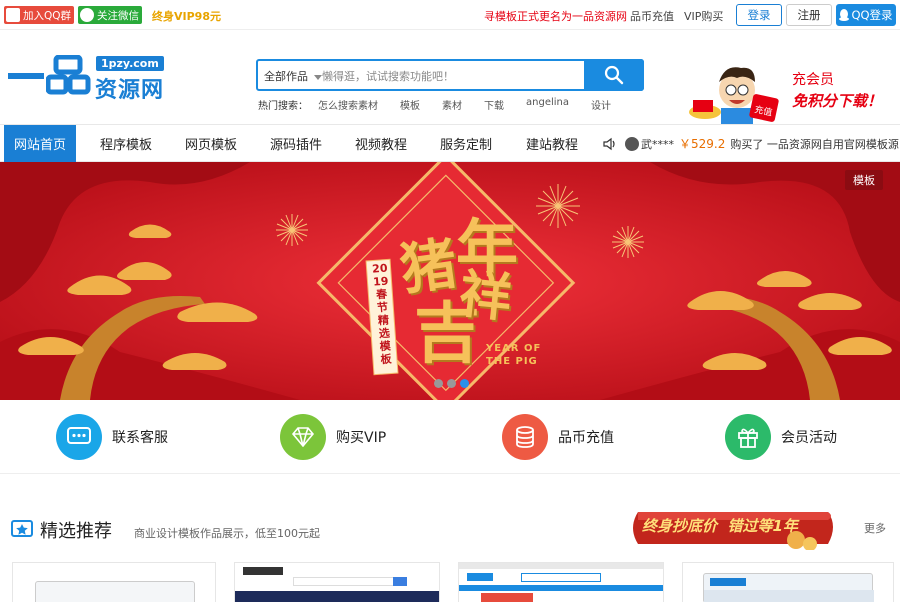  I want to click on nav-label: 程序模板, so click(125, 145).